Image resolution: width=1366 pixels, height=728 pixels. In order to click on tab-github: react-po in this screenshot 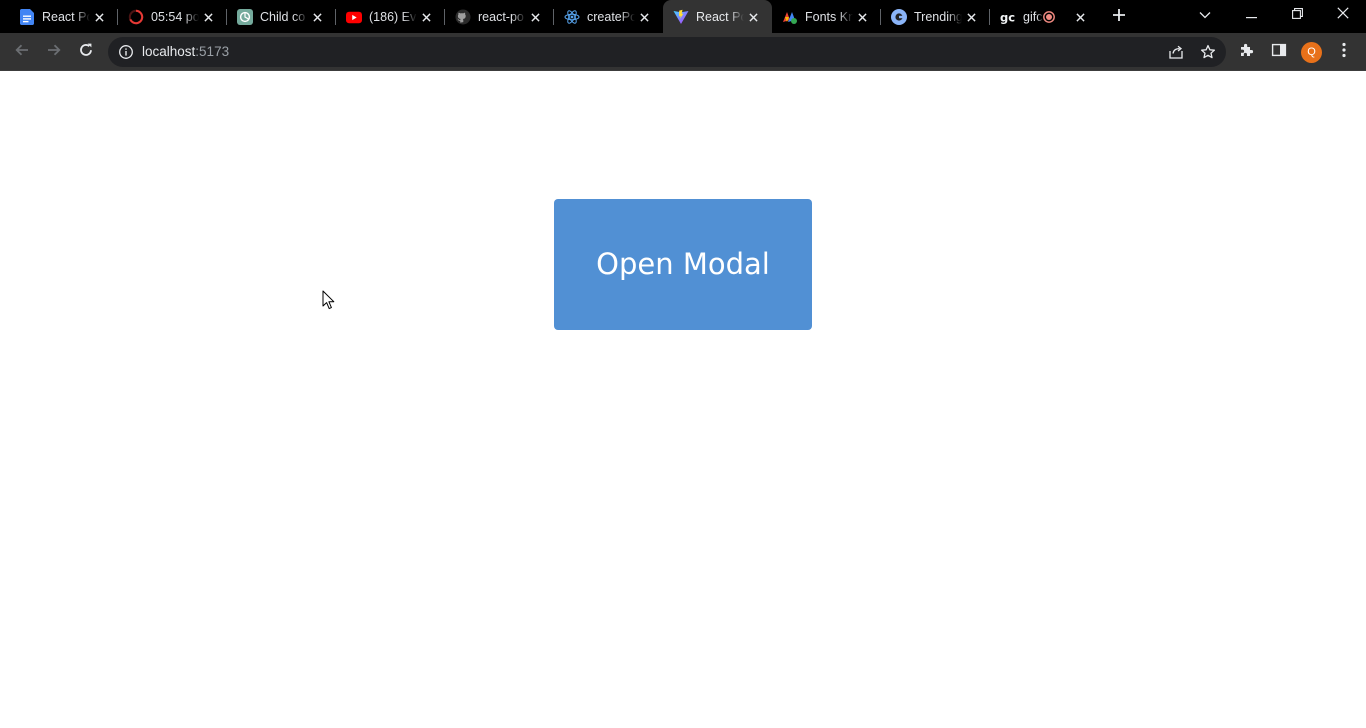, I will do `click(499, 16)`.